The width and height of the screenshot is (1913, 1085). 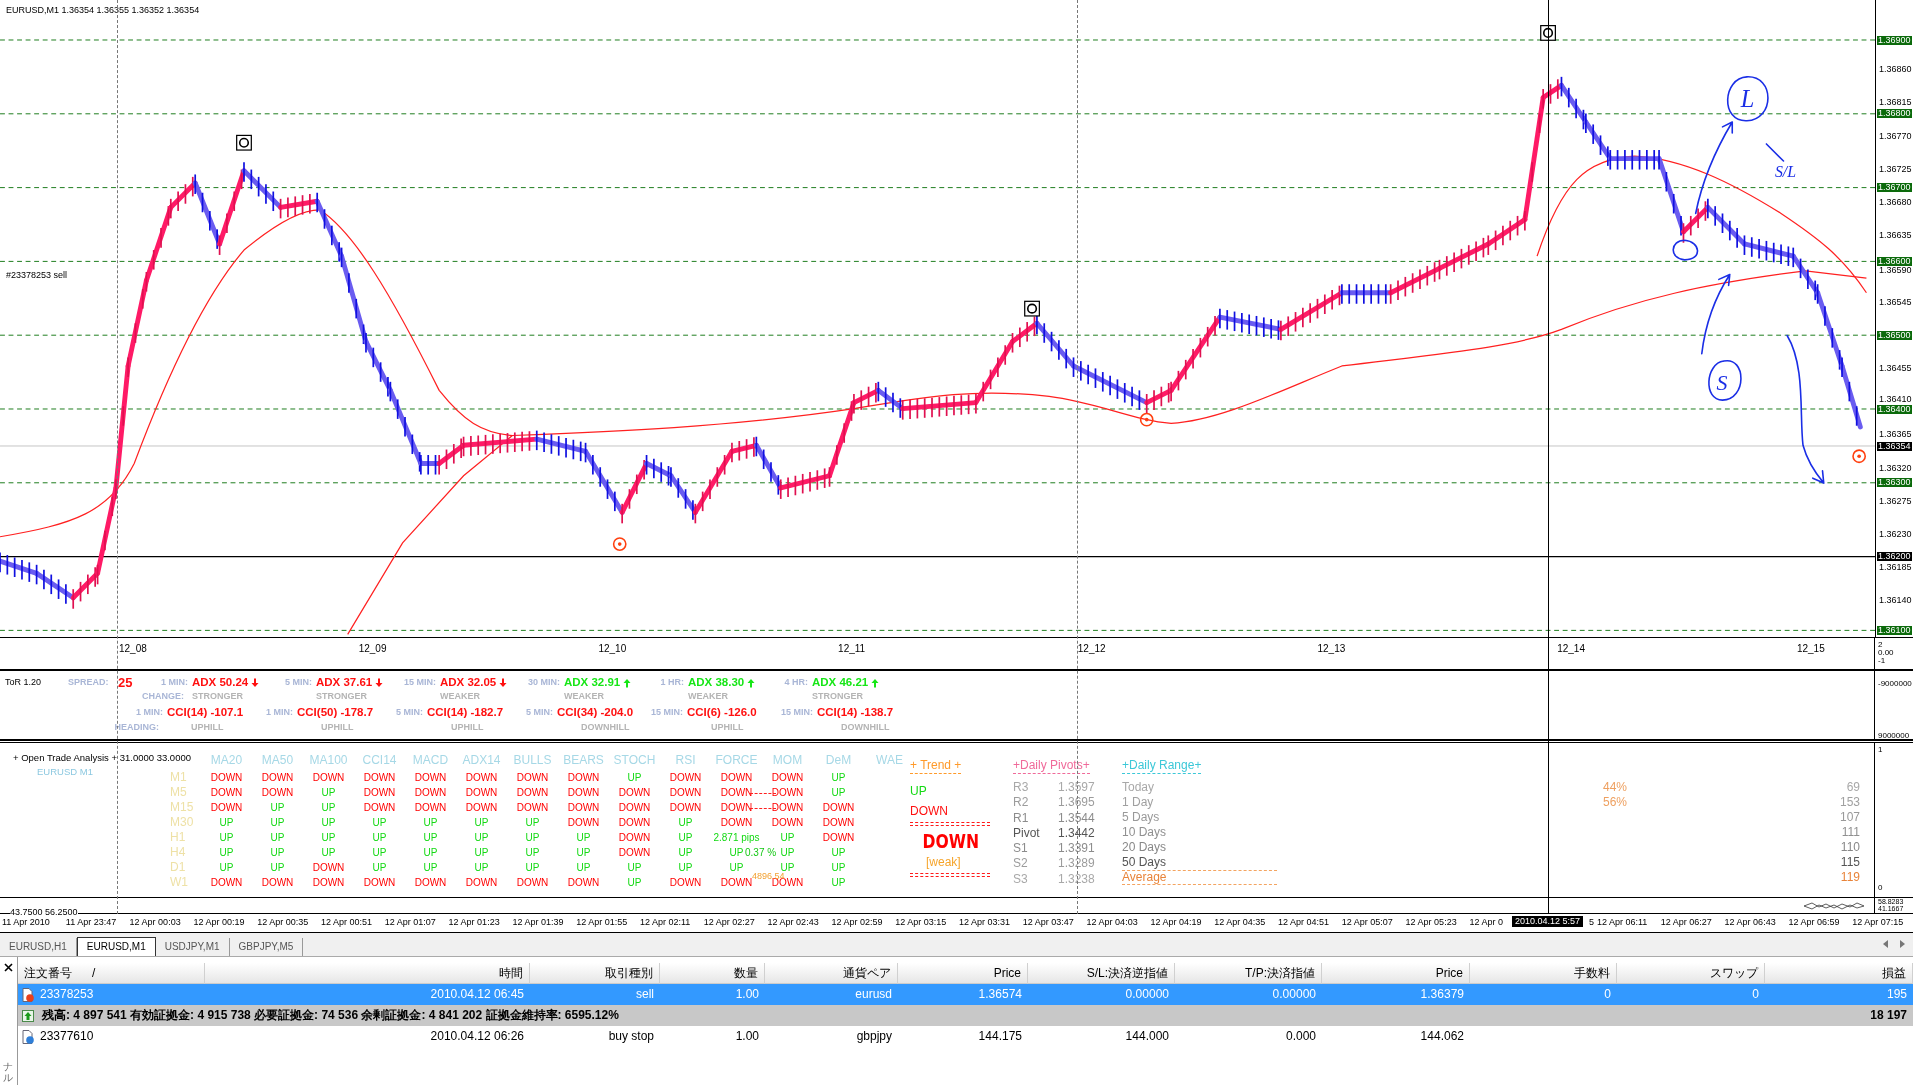 What do you see at coordinates (116, 946) in the screenshot?
I see `chart-tab: EURUSD,M1` at bounding box center [116, 946].